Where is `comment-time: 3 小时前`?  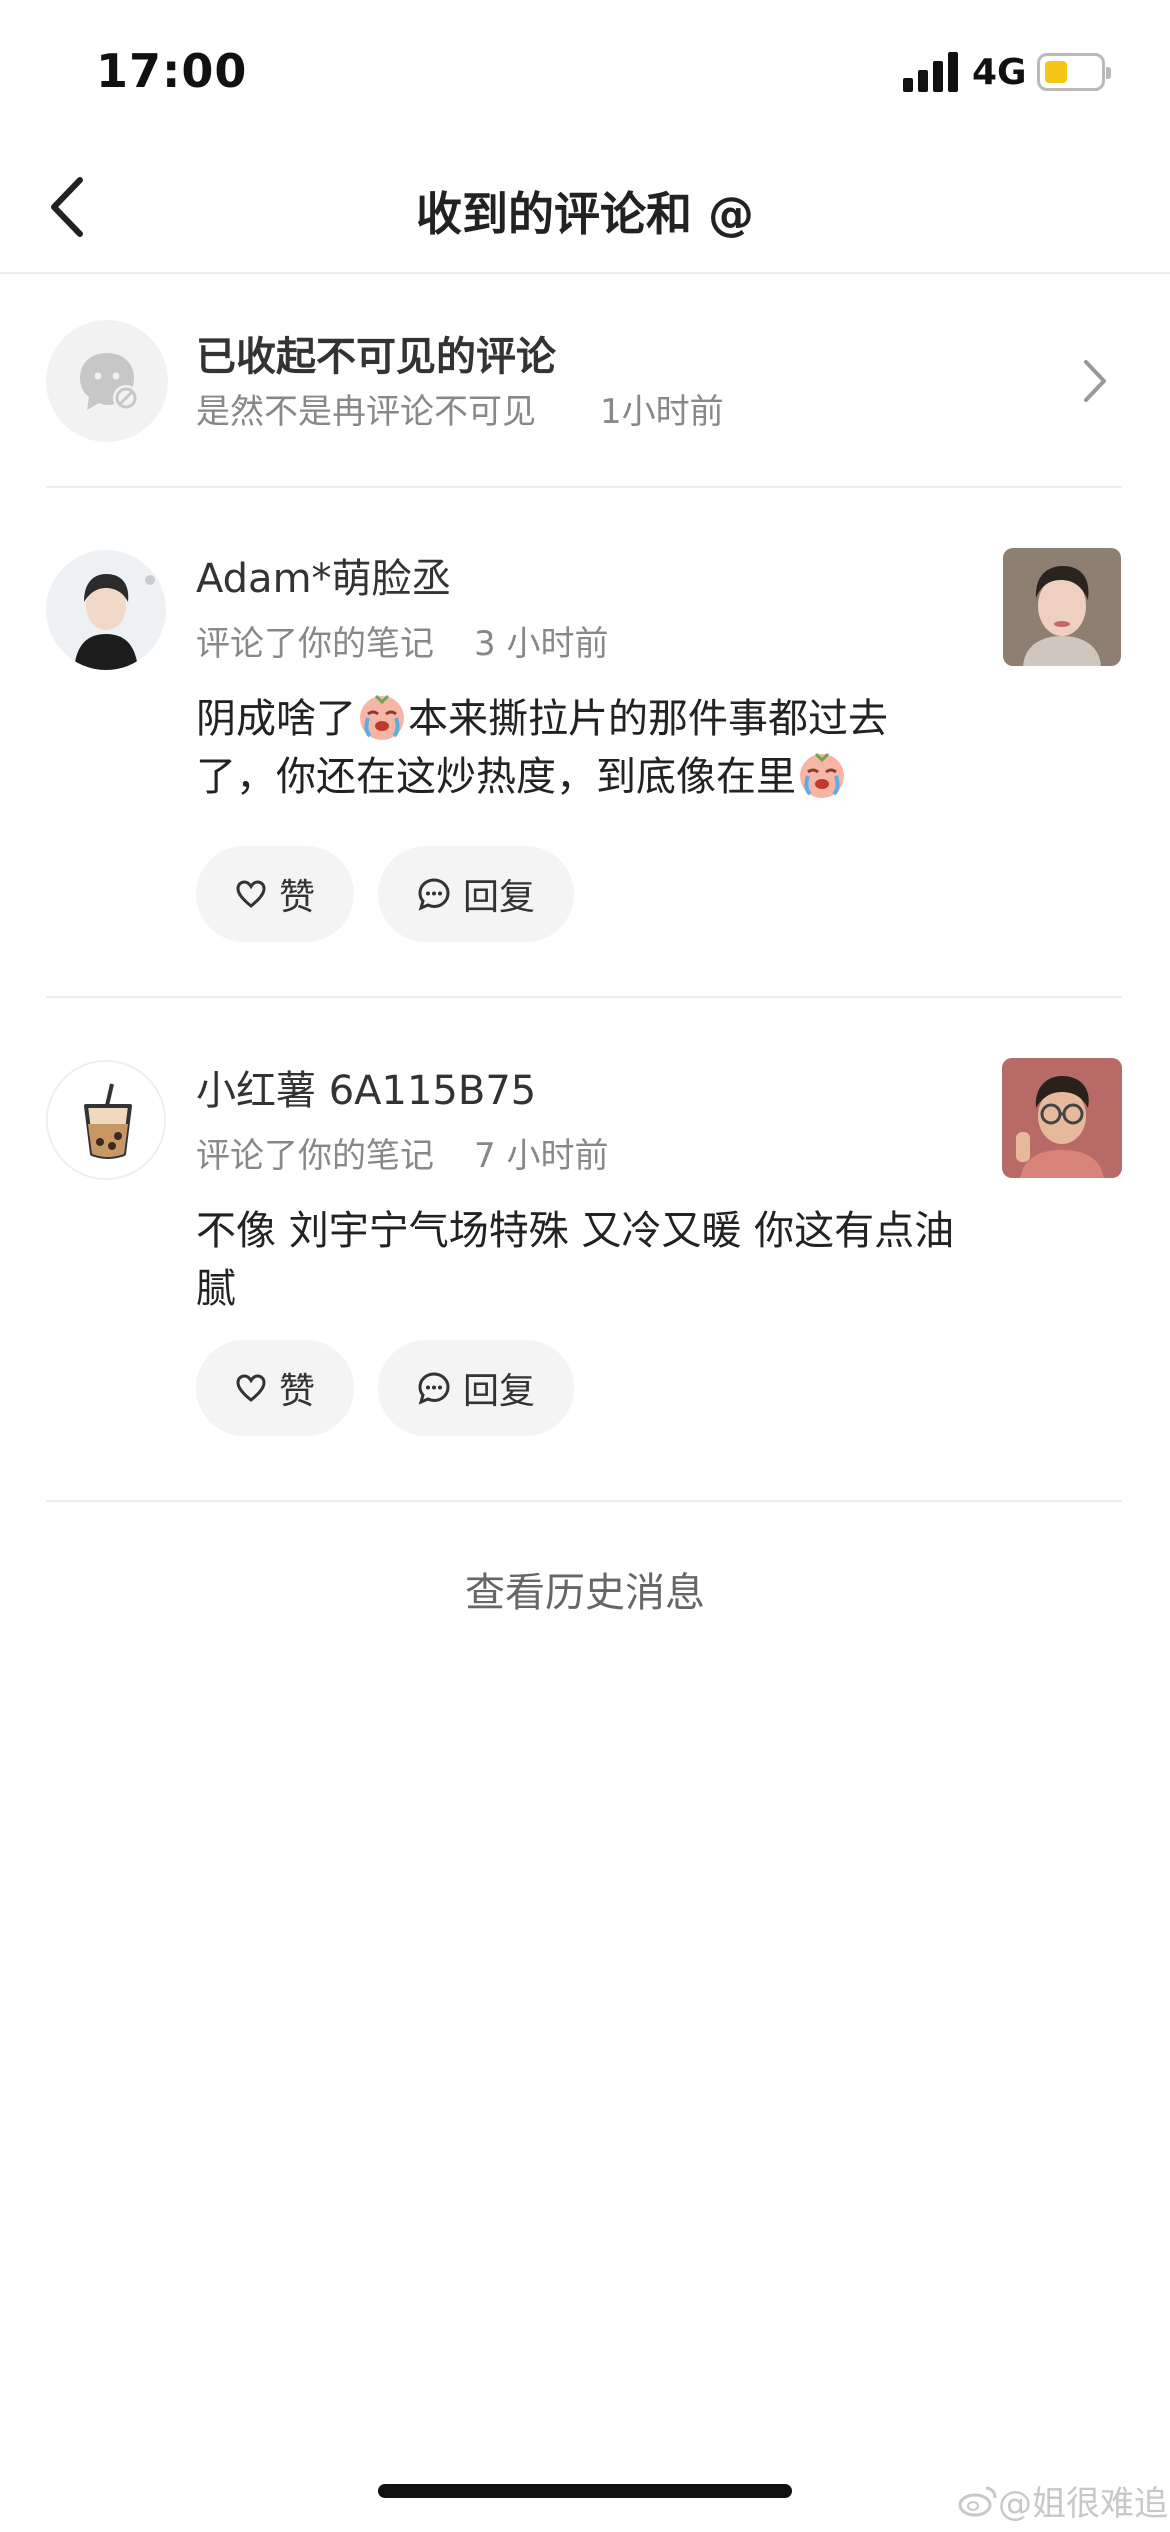
comment-time: 3 小时前 is located at coordinates (541, 644).